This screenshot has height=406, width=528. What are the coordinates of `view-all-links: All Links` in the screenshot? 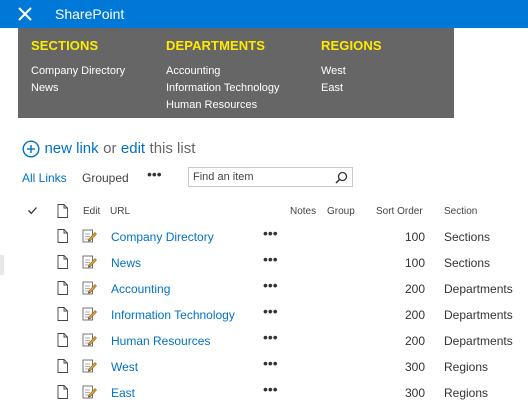 It's located at (44, 178).